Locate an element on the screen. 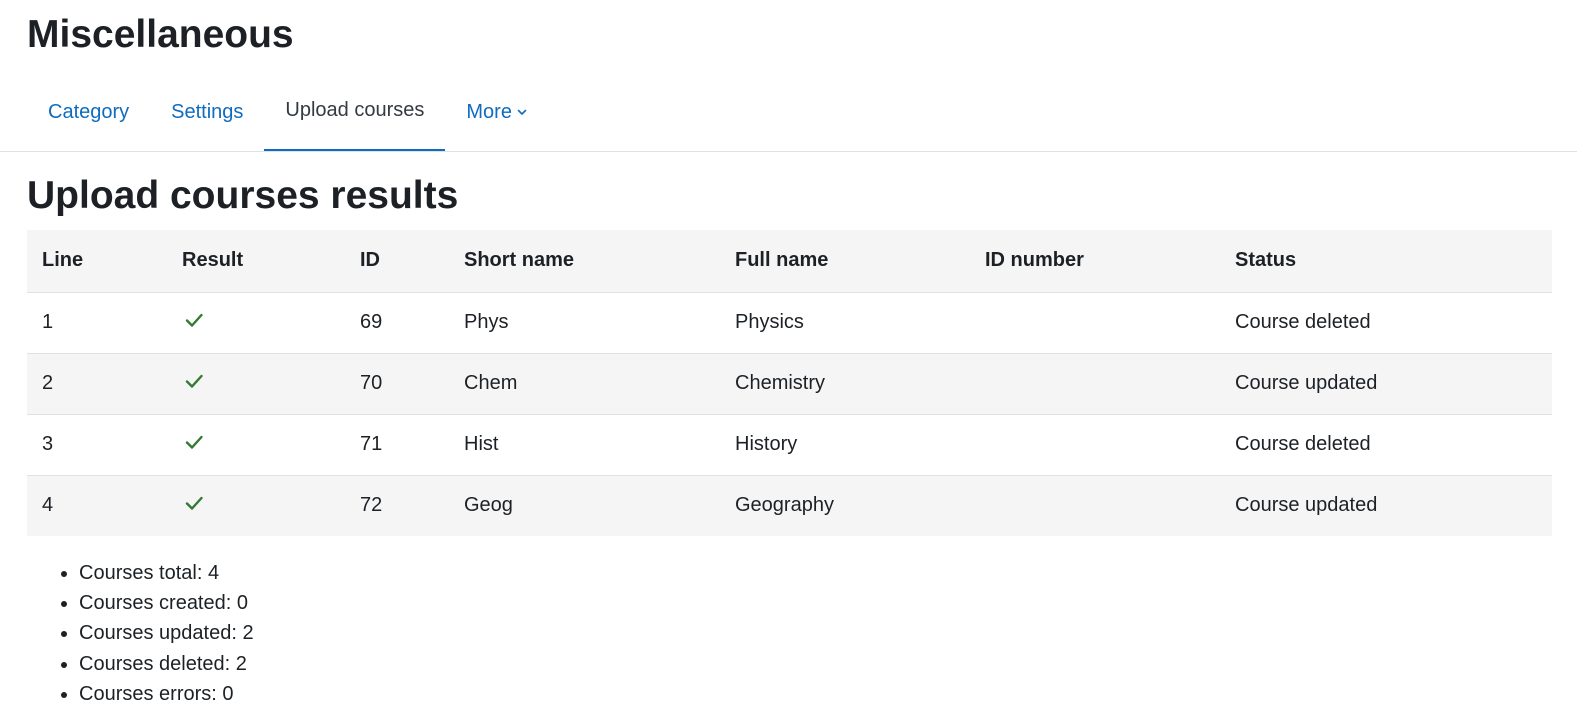 Image resolution: width=1577 pixels, height=713 pixels. header-id-number: ID number is located at coordinates (1095, 261).